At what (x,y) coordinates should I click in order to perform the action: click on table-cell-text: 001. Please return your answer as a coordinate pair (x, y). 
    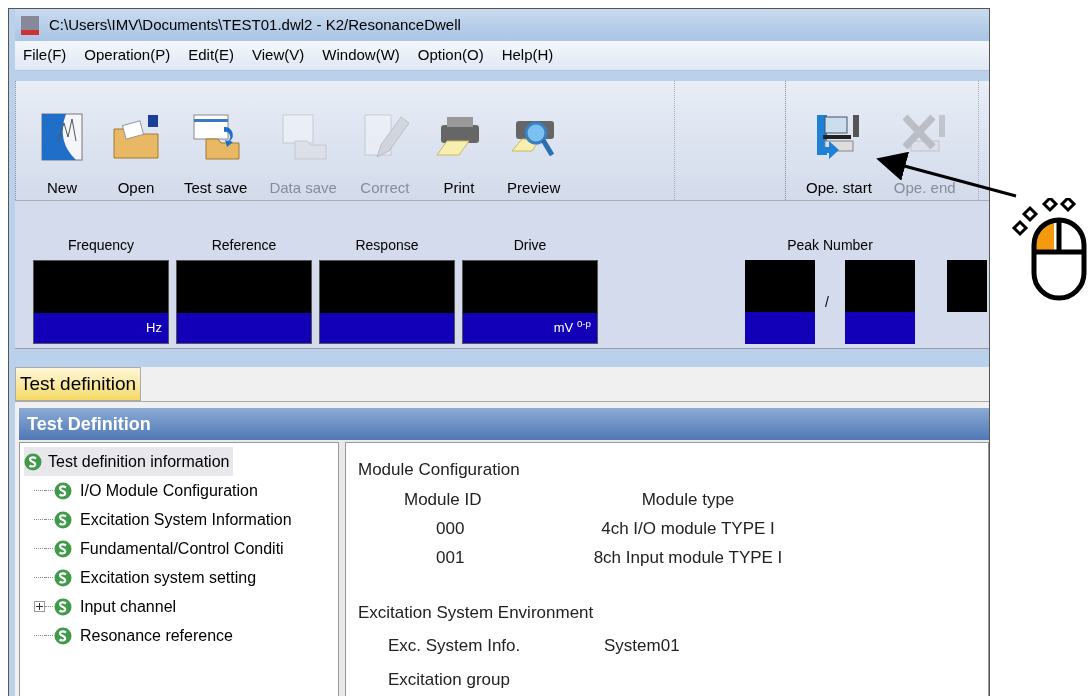
    Looking at the image, I should click on (450, 557).